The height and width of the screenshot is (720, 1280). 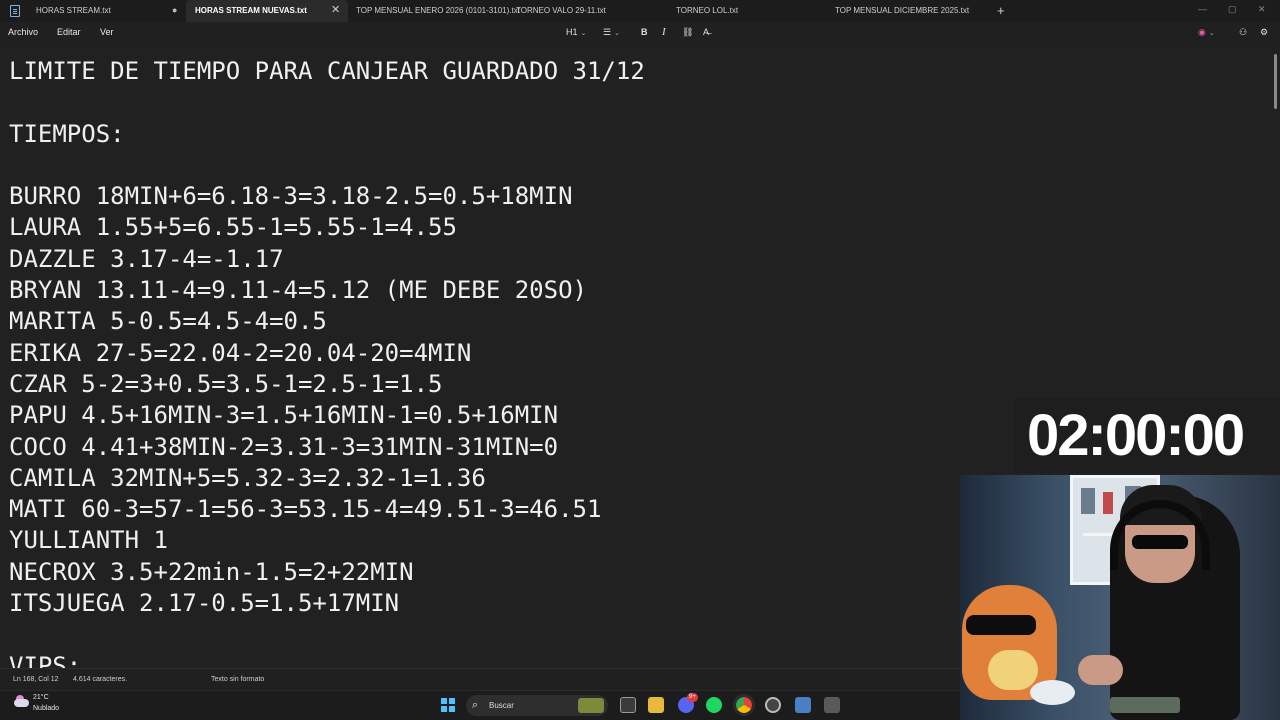 What do you see at coordinates (1206, 33) in the screenshot?
I see `copilot-icon: ◉ ⌄` at bounding box center [1206, 33].